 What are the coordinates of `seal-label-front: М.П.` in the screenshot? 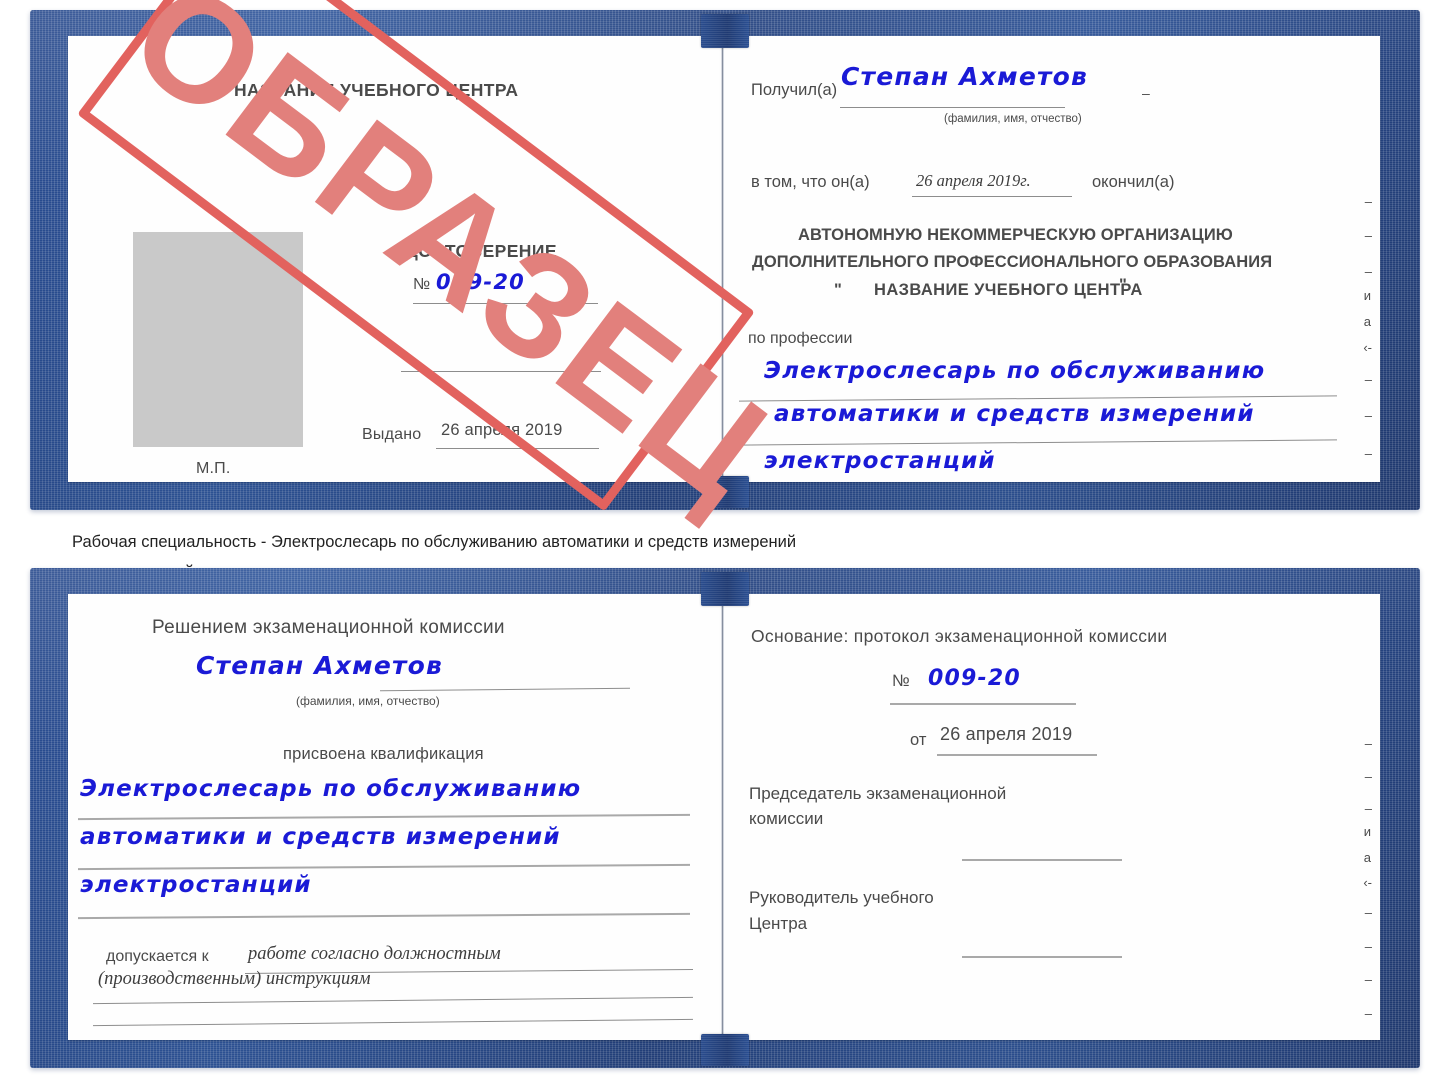 It's located at (213, 468).